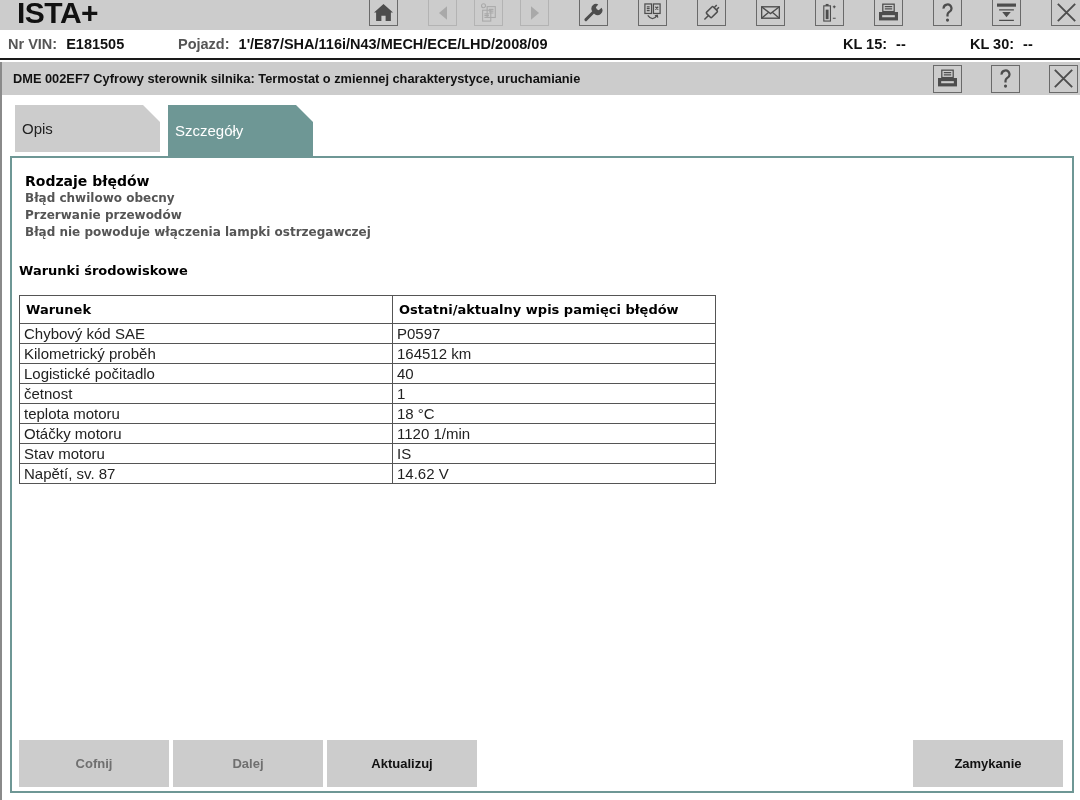  I want to click on connection-button, so click(711, 13).